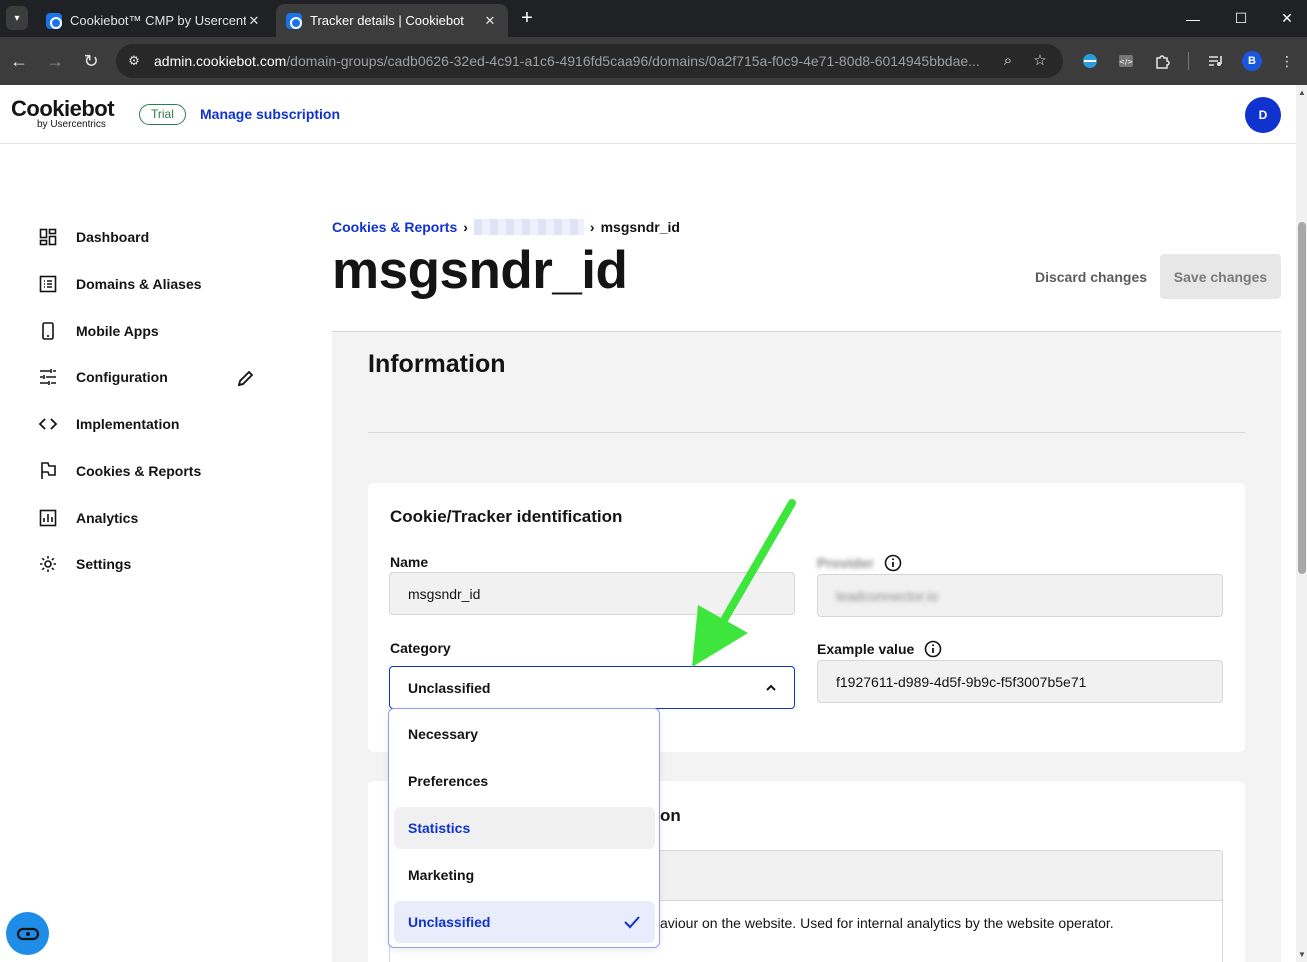 The image size is (1307, 962). Describe the element at coordinates (506, 516) in the screenshot. I see `card-title: Cookie/Tracker identification` at that location.